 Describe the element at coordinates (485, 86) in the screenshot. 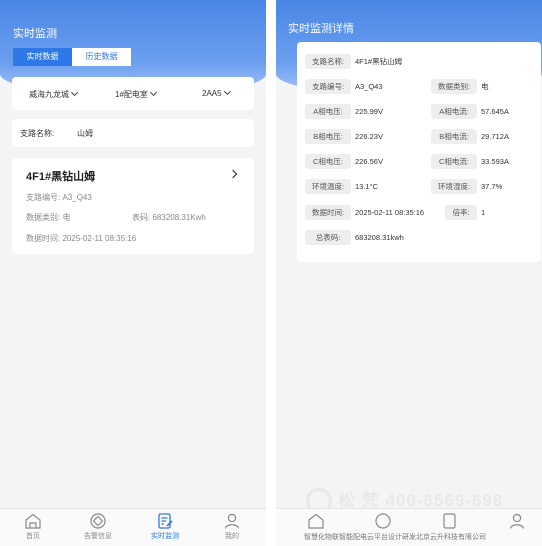

I see `detail-value: 电` at that location.